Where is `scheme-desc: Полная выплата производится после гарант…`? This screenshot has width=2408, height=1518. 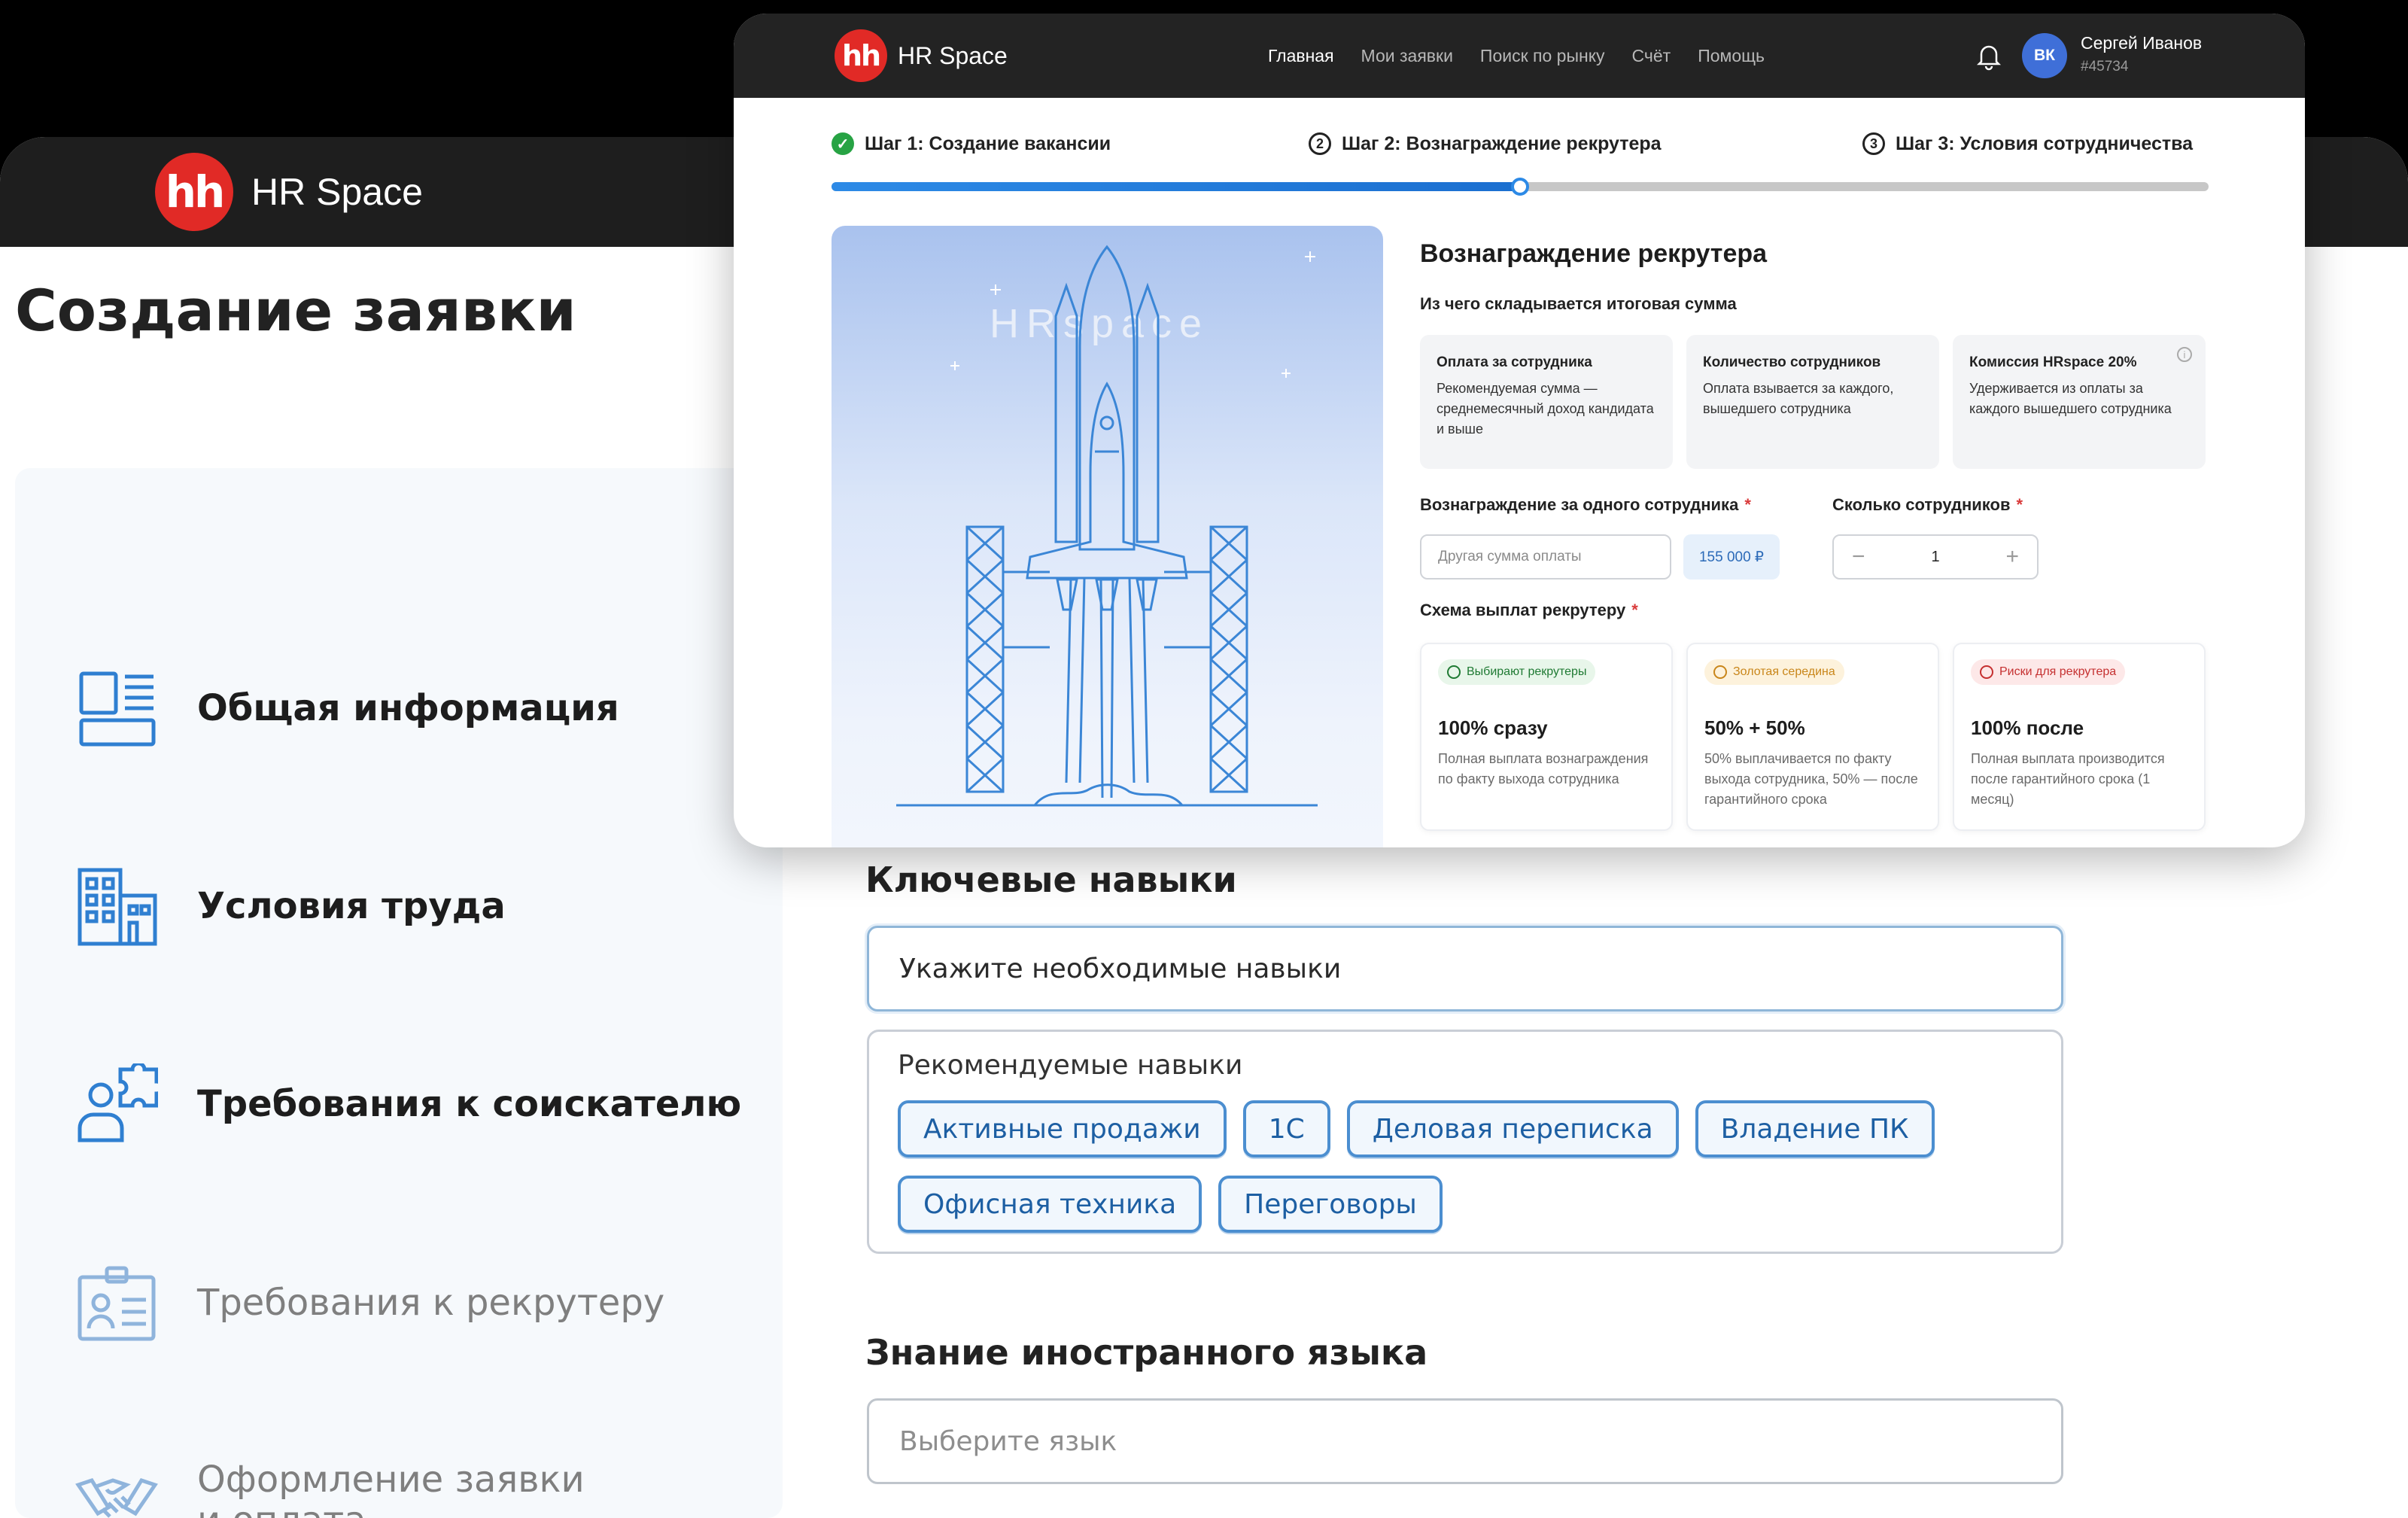
scheme-desc: Полная выплата производится после гарант… is located at coordinates (2068, 779).